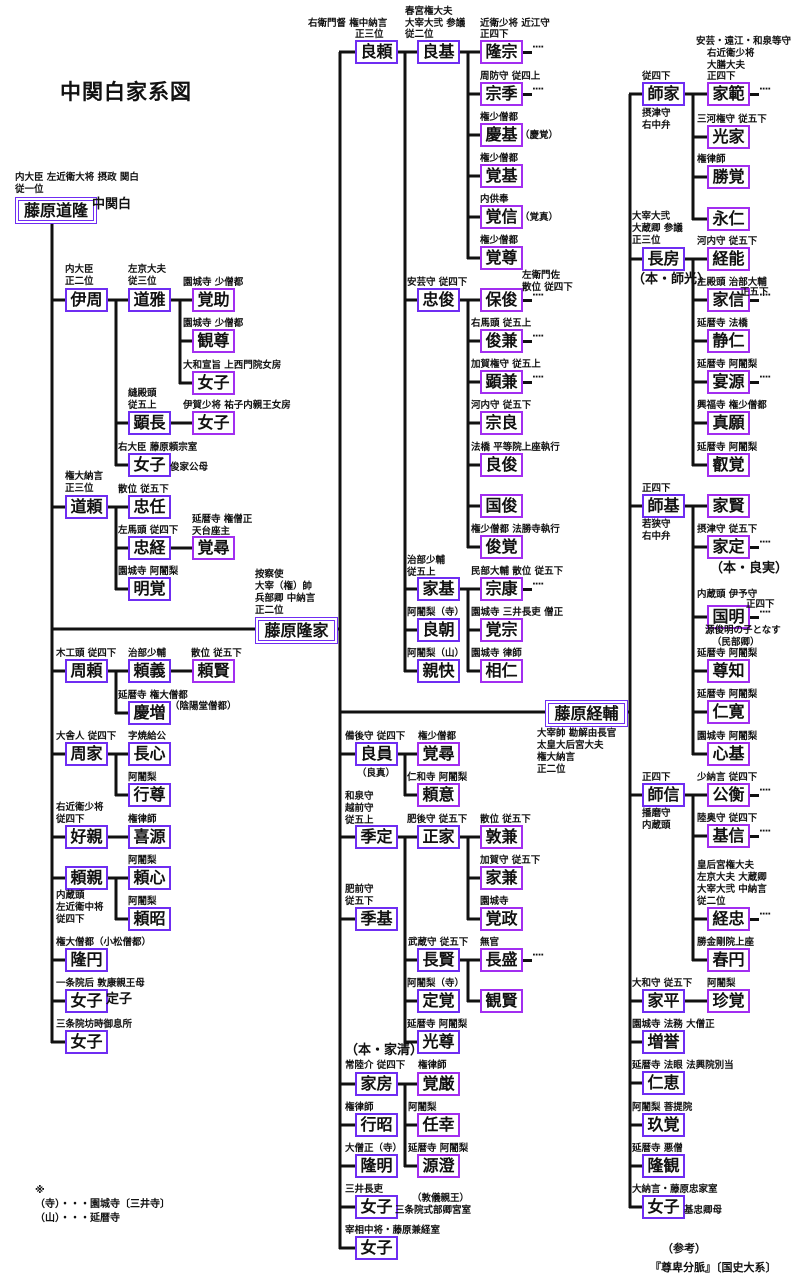 The image size is (800, 1278). What do you see at coordinates (501, 423) in the screenshot?
I see `person-box: 宗良` at bounding box center [501, 423].